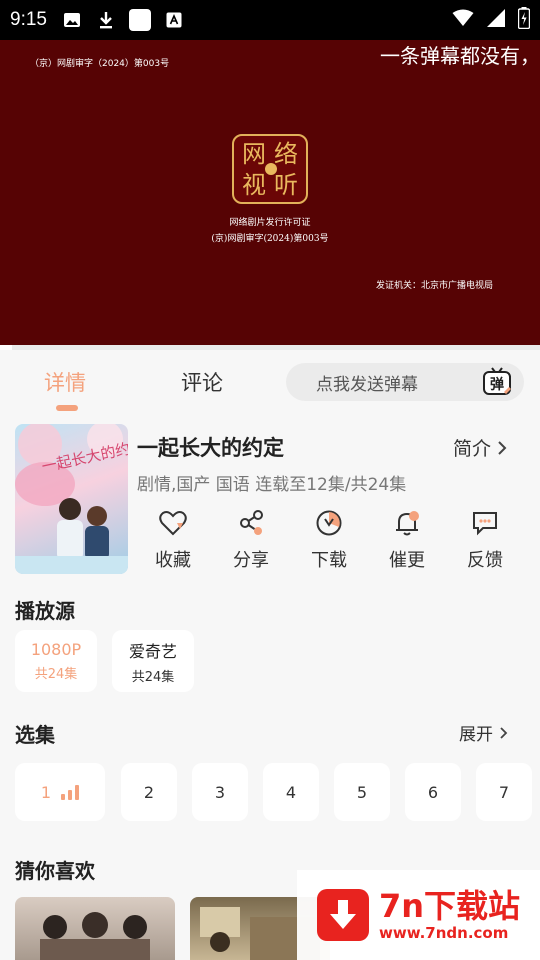 This screenshot has height=960, width=540. I want to click on danmaku-input: 点我发送弹幕 弹, so click(405, 382).